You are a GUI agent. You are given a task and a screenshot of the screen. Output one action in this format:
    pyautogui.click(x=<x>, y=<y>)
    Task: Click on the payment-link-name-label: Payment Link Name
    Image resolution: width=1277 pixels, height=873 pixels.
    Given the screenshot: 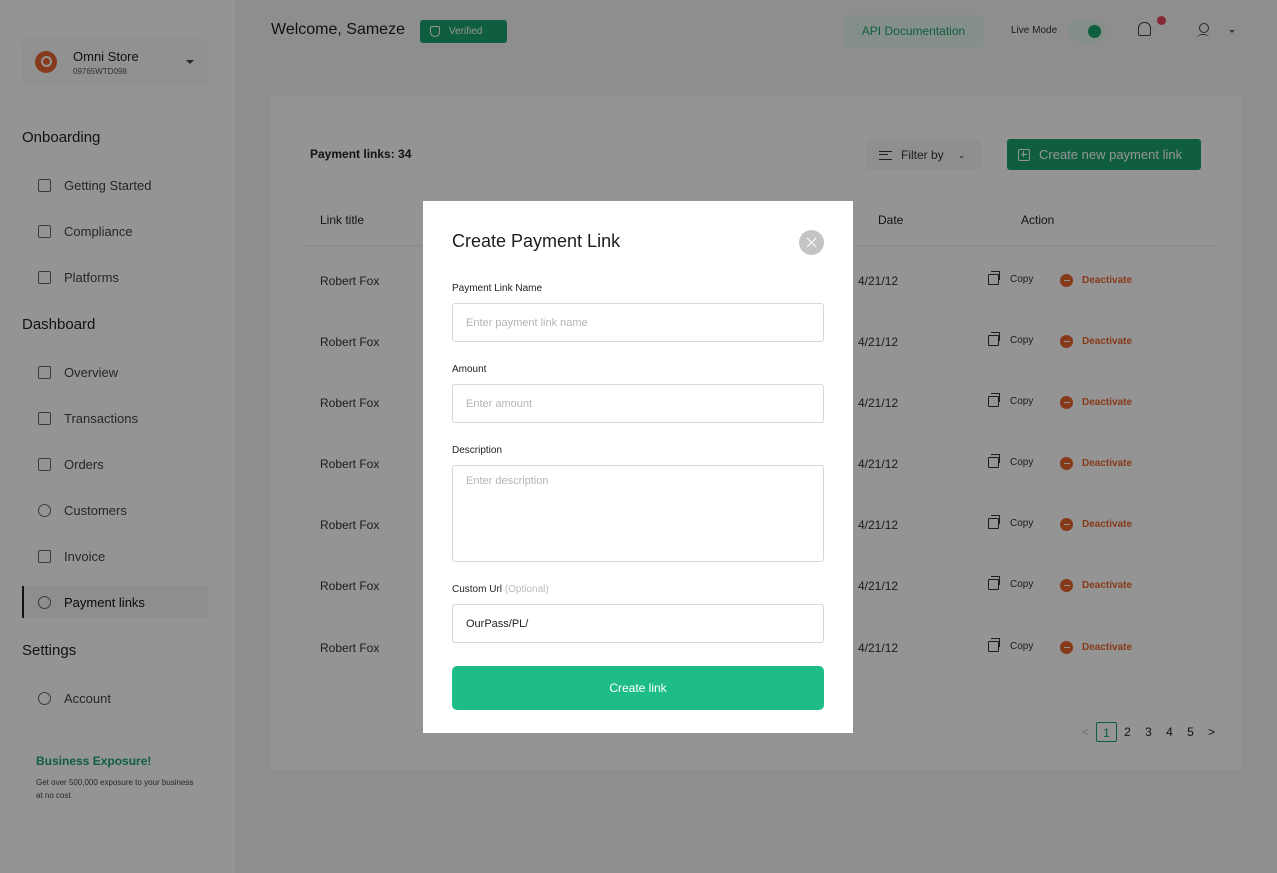 What is the action you would take?
    pyautogui.click(x=497, y=288)
    